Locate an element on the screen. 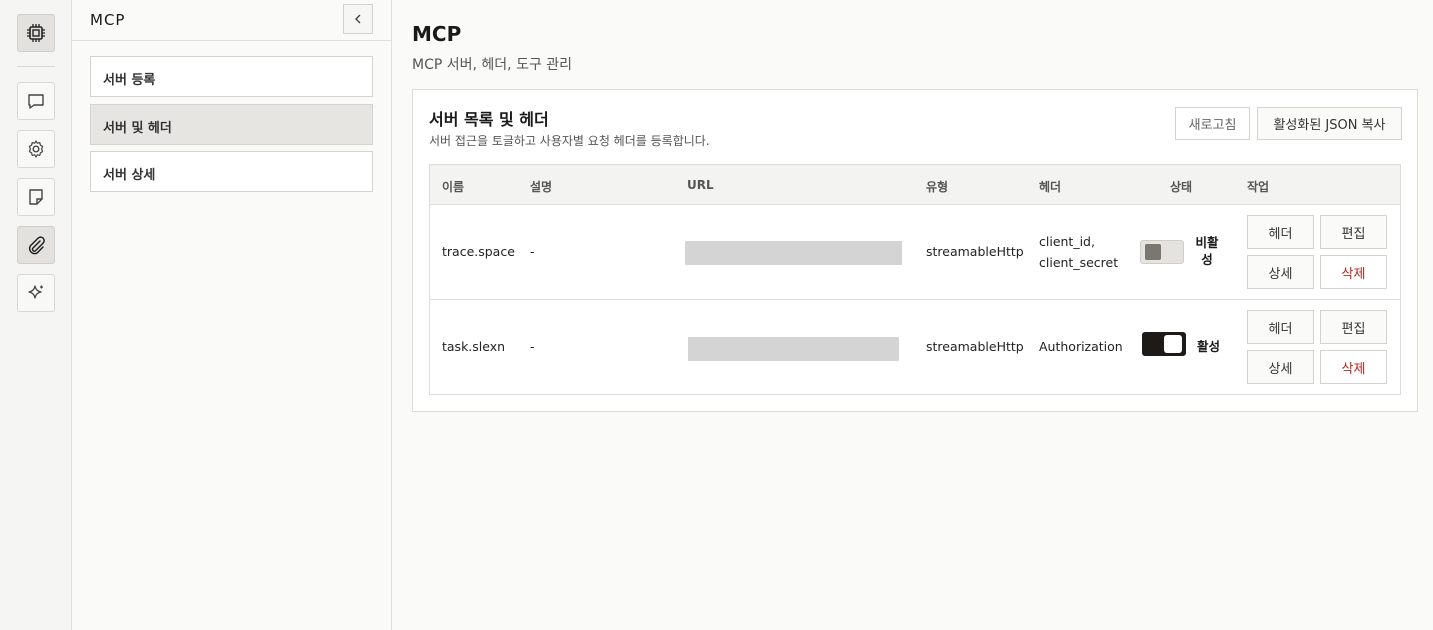  column-header-actions: 작업 is located at coordinates (1258, 187).